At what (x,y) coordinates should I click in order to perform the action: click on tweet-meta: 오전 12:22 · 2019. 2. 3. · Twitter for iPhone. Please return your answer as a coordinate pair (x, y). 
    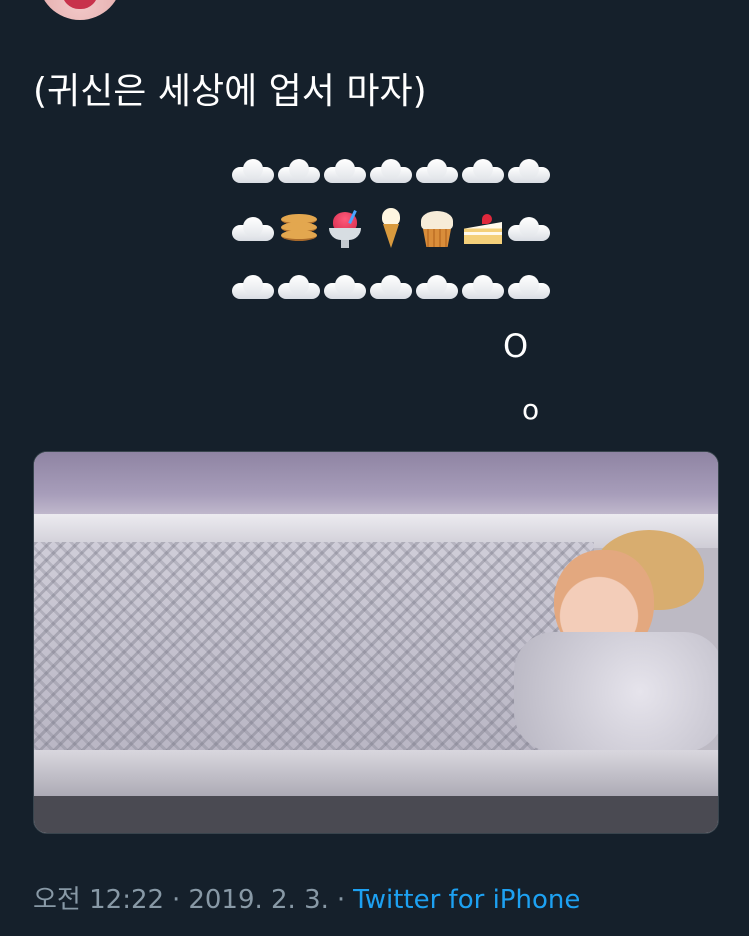
    Looking at the image, I should click on (306, 900).